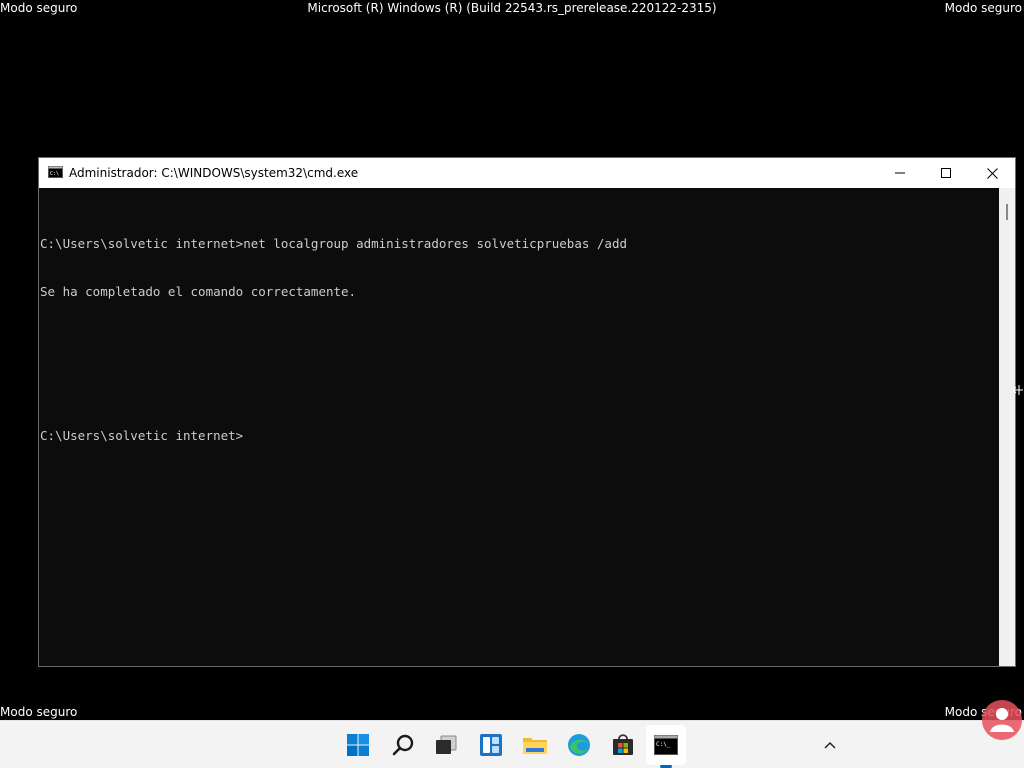 This screenshot has height=768, width=1024. I want to click on task-view-icon, so click(446, 744).